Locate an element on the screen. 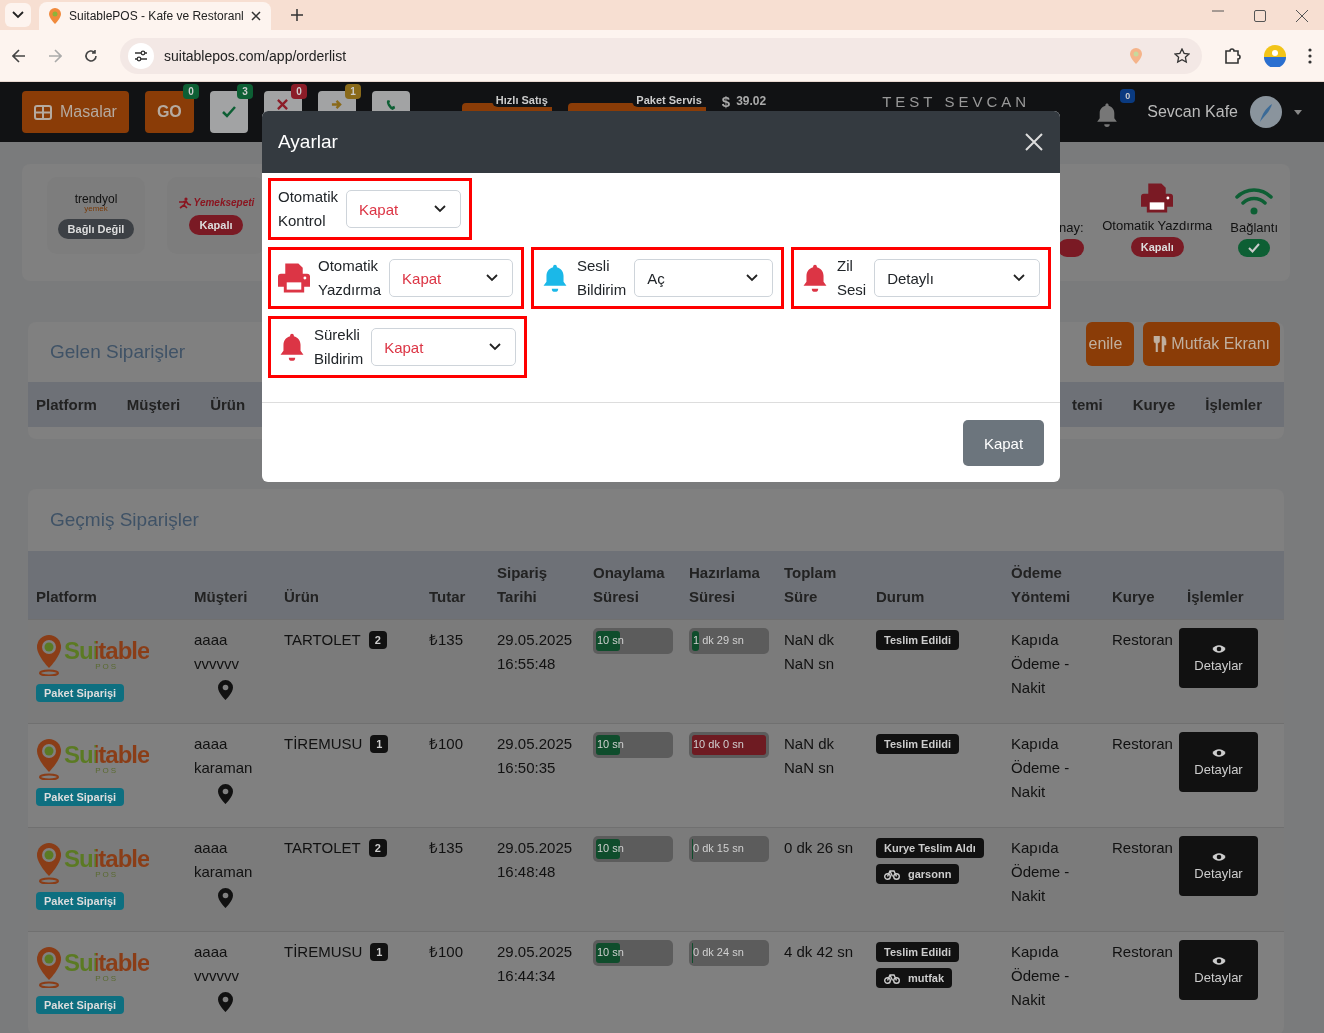 This screenshot has width=1324, height=1033. avatar-icon is located at coordinates (1266, 112).